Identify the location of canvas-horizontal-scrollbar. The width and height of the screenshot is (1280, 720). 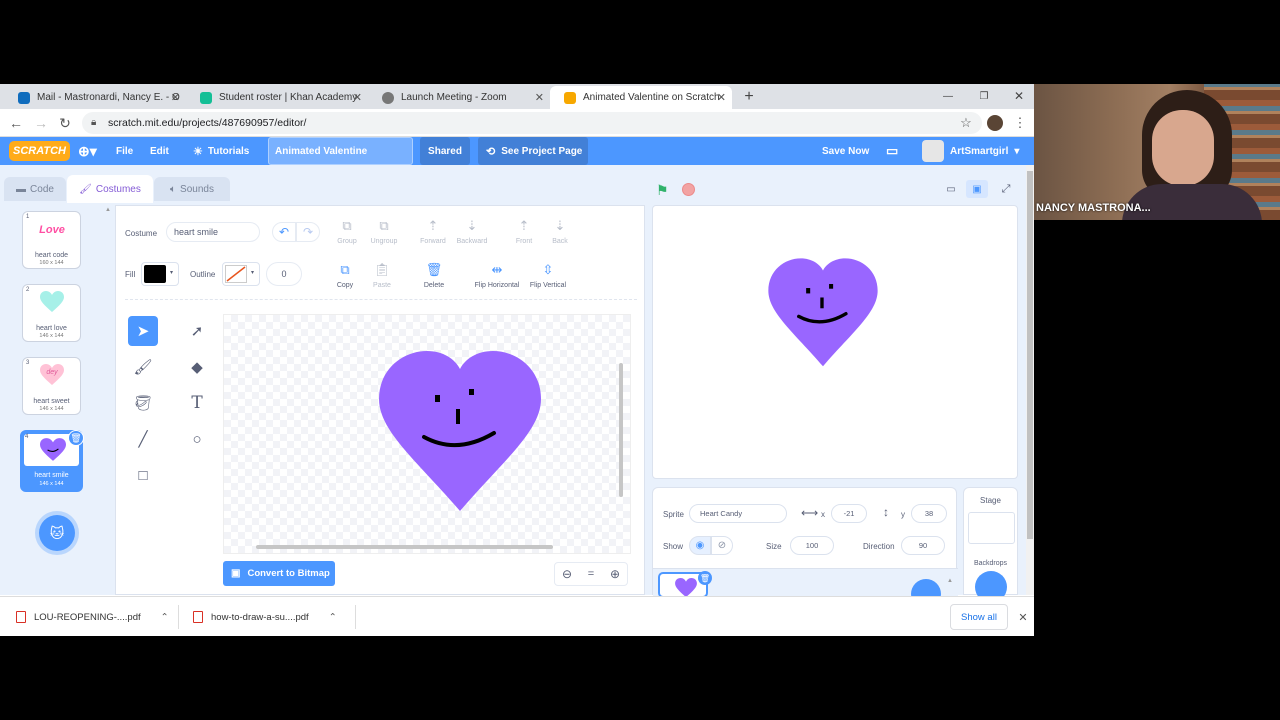
(404, 547).